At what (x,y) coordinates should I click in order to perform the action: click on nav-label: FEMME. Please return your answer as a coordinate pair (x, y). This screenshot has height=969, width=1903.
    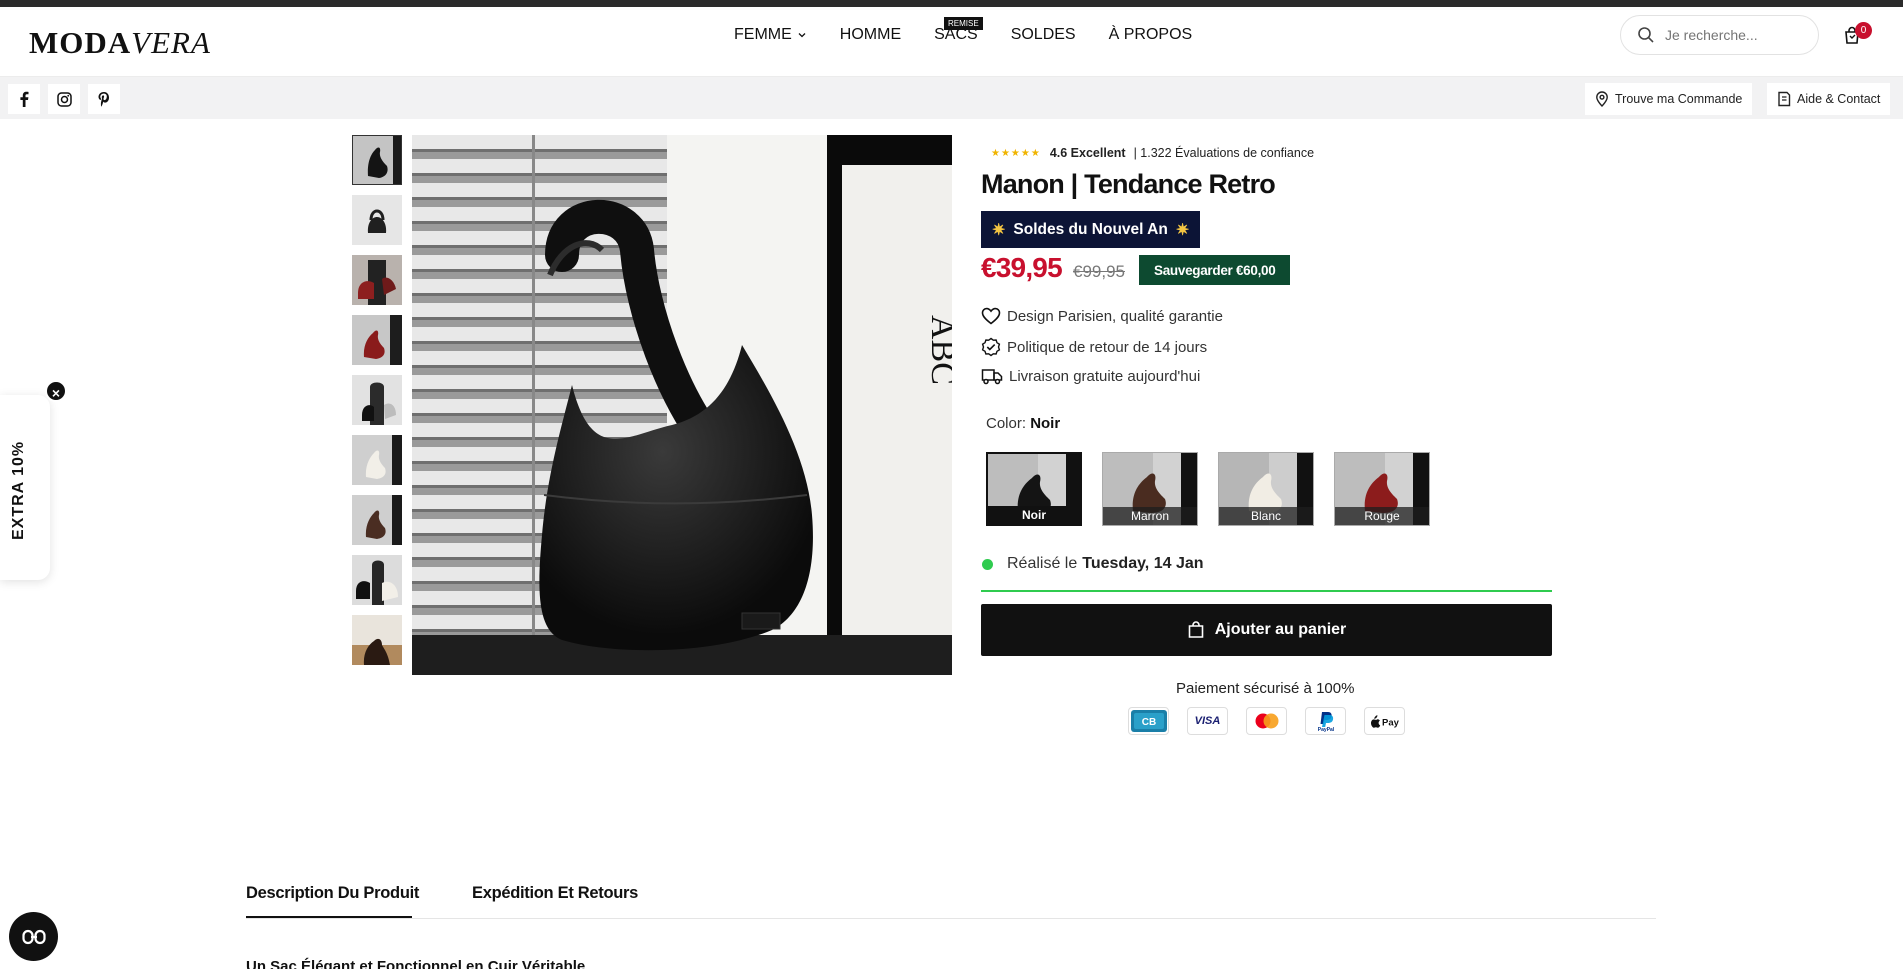
    Looking at the image, I should click on (763, 34).